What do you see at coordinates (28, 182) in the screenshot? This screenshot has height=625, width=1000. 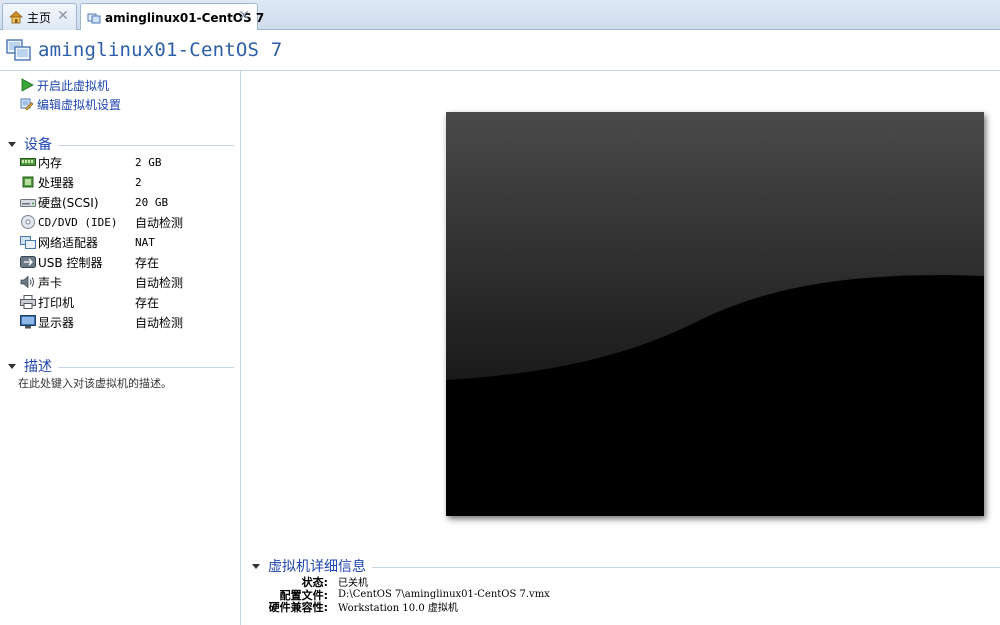 I see `processor-icon` at bounding box center [28, 182].